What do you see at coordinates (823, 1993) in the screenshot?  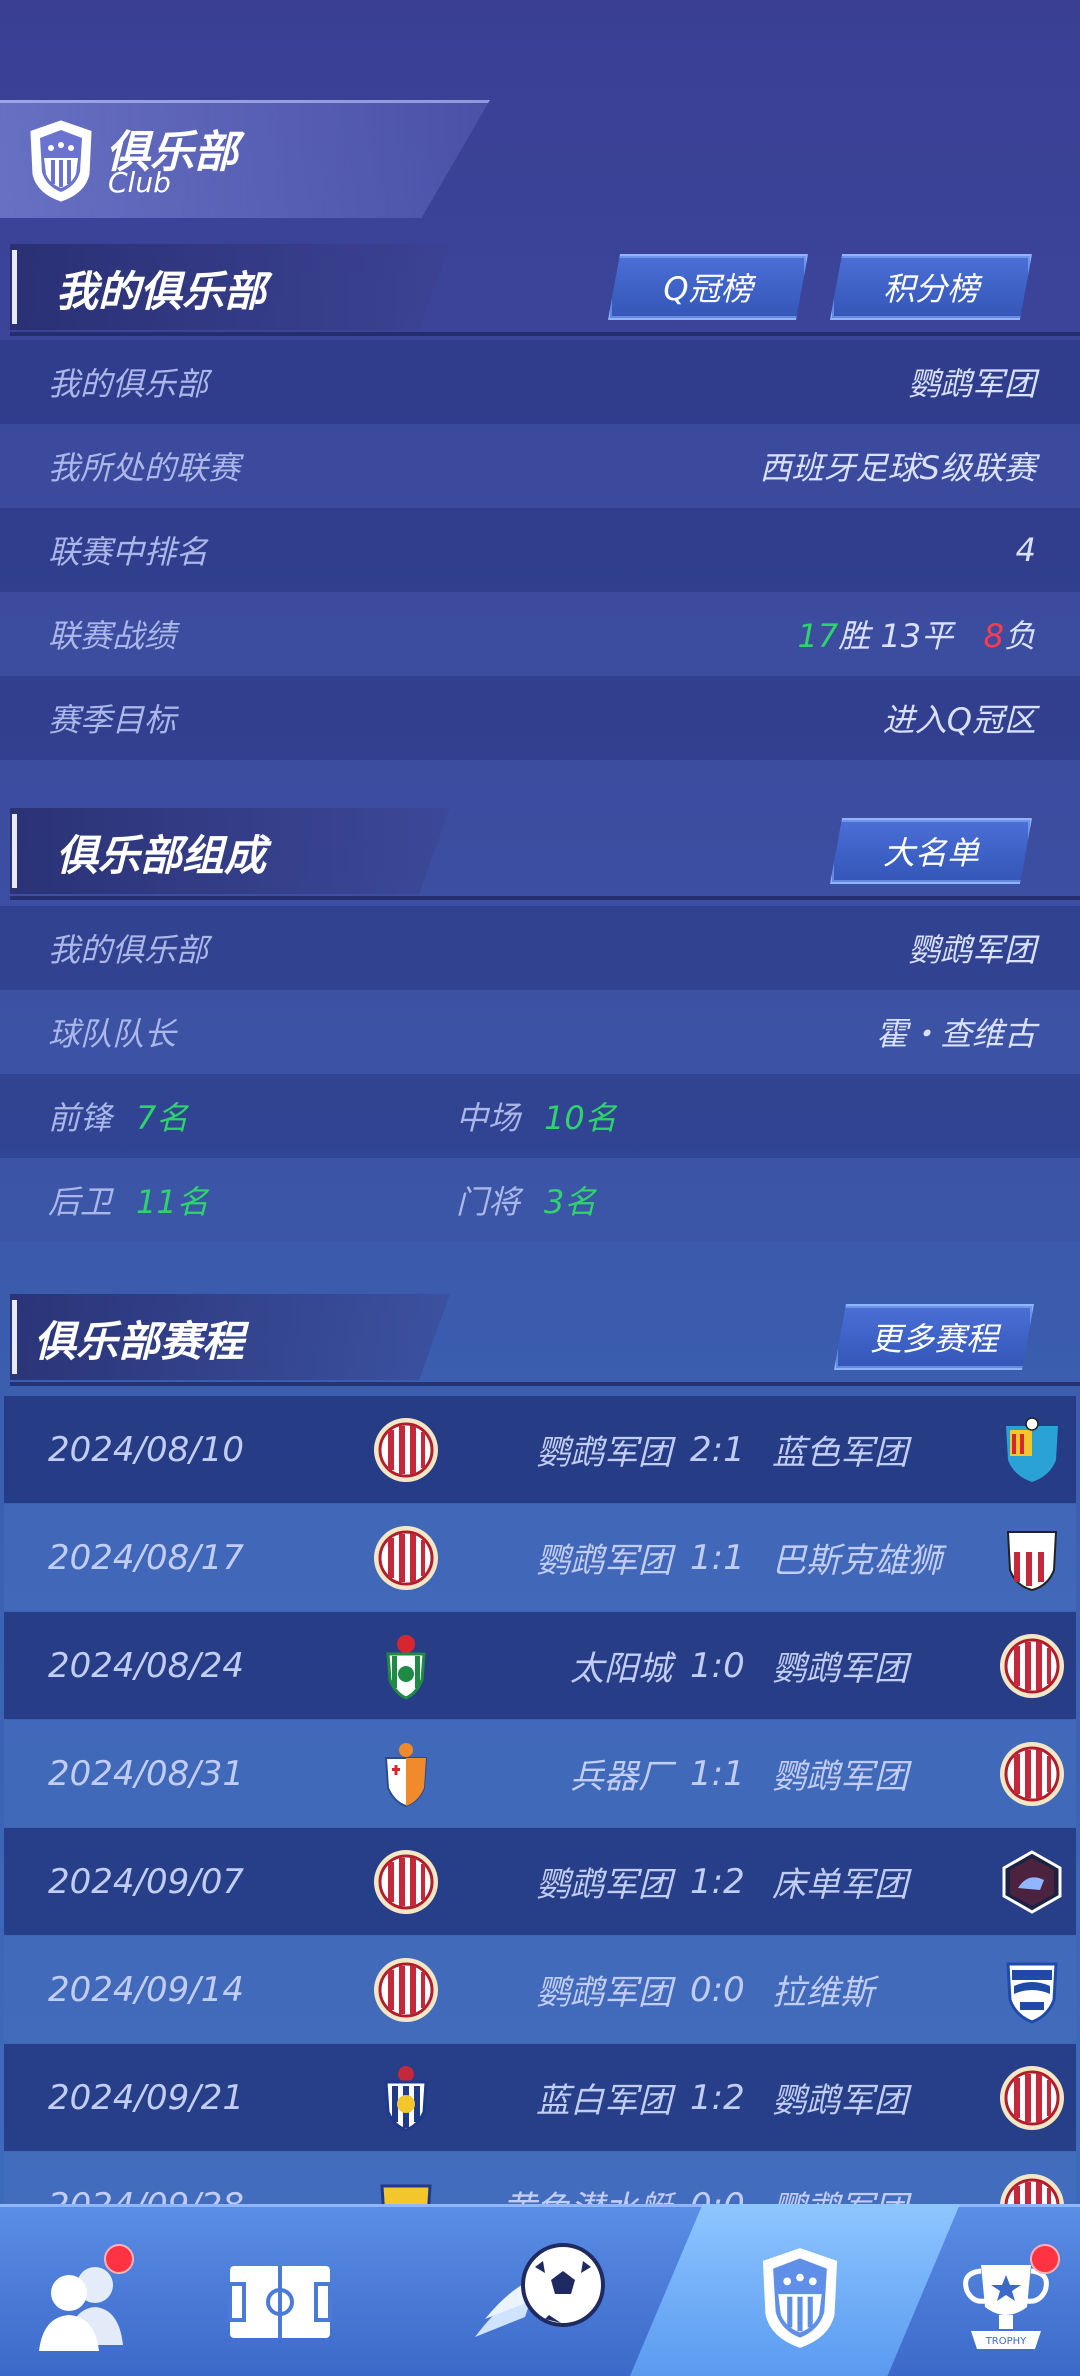 I see `away-team: 拉维斯` at bounding box center [823, 1993].